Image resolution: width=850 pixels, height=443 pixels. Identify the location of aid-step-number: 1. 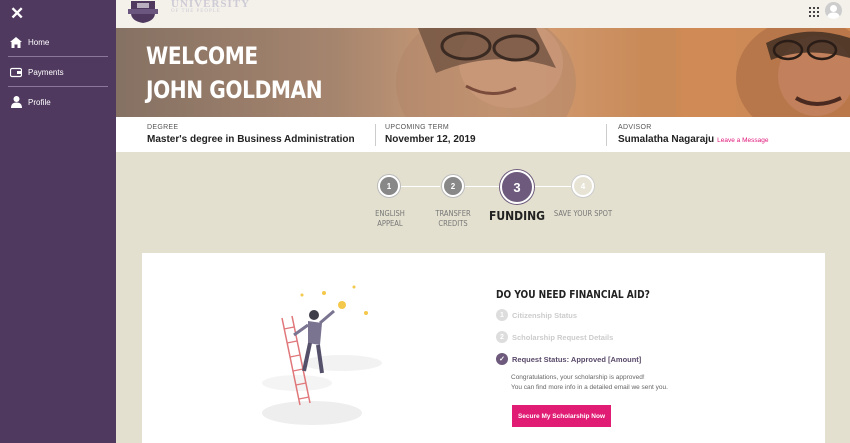
(502, 315).